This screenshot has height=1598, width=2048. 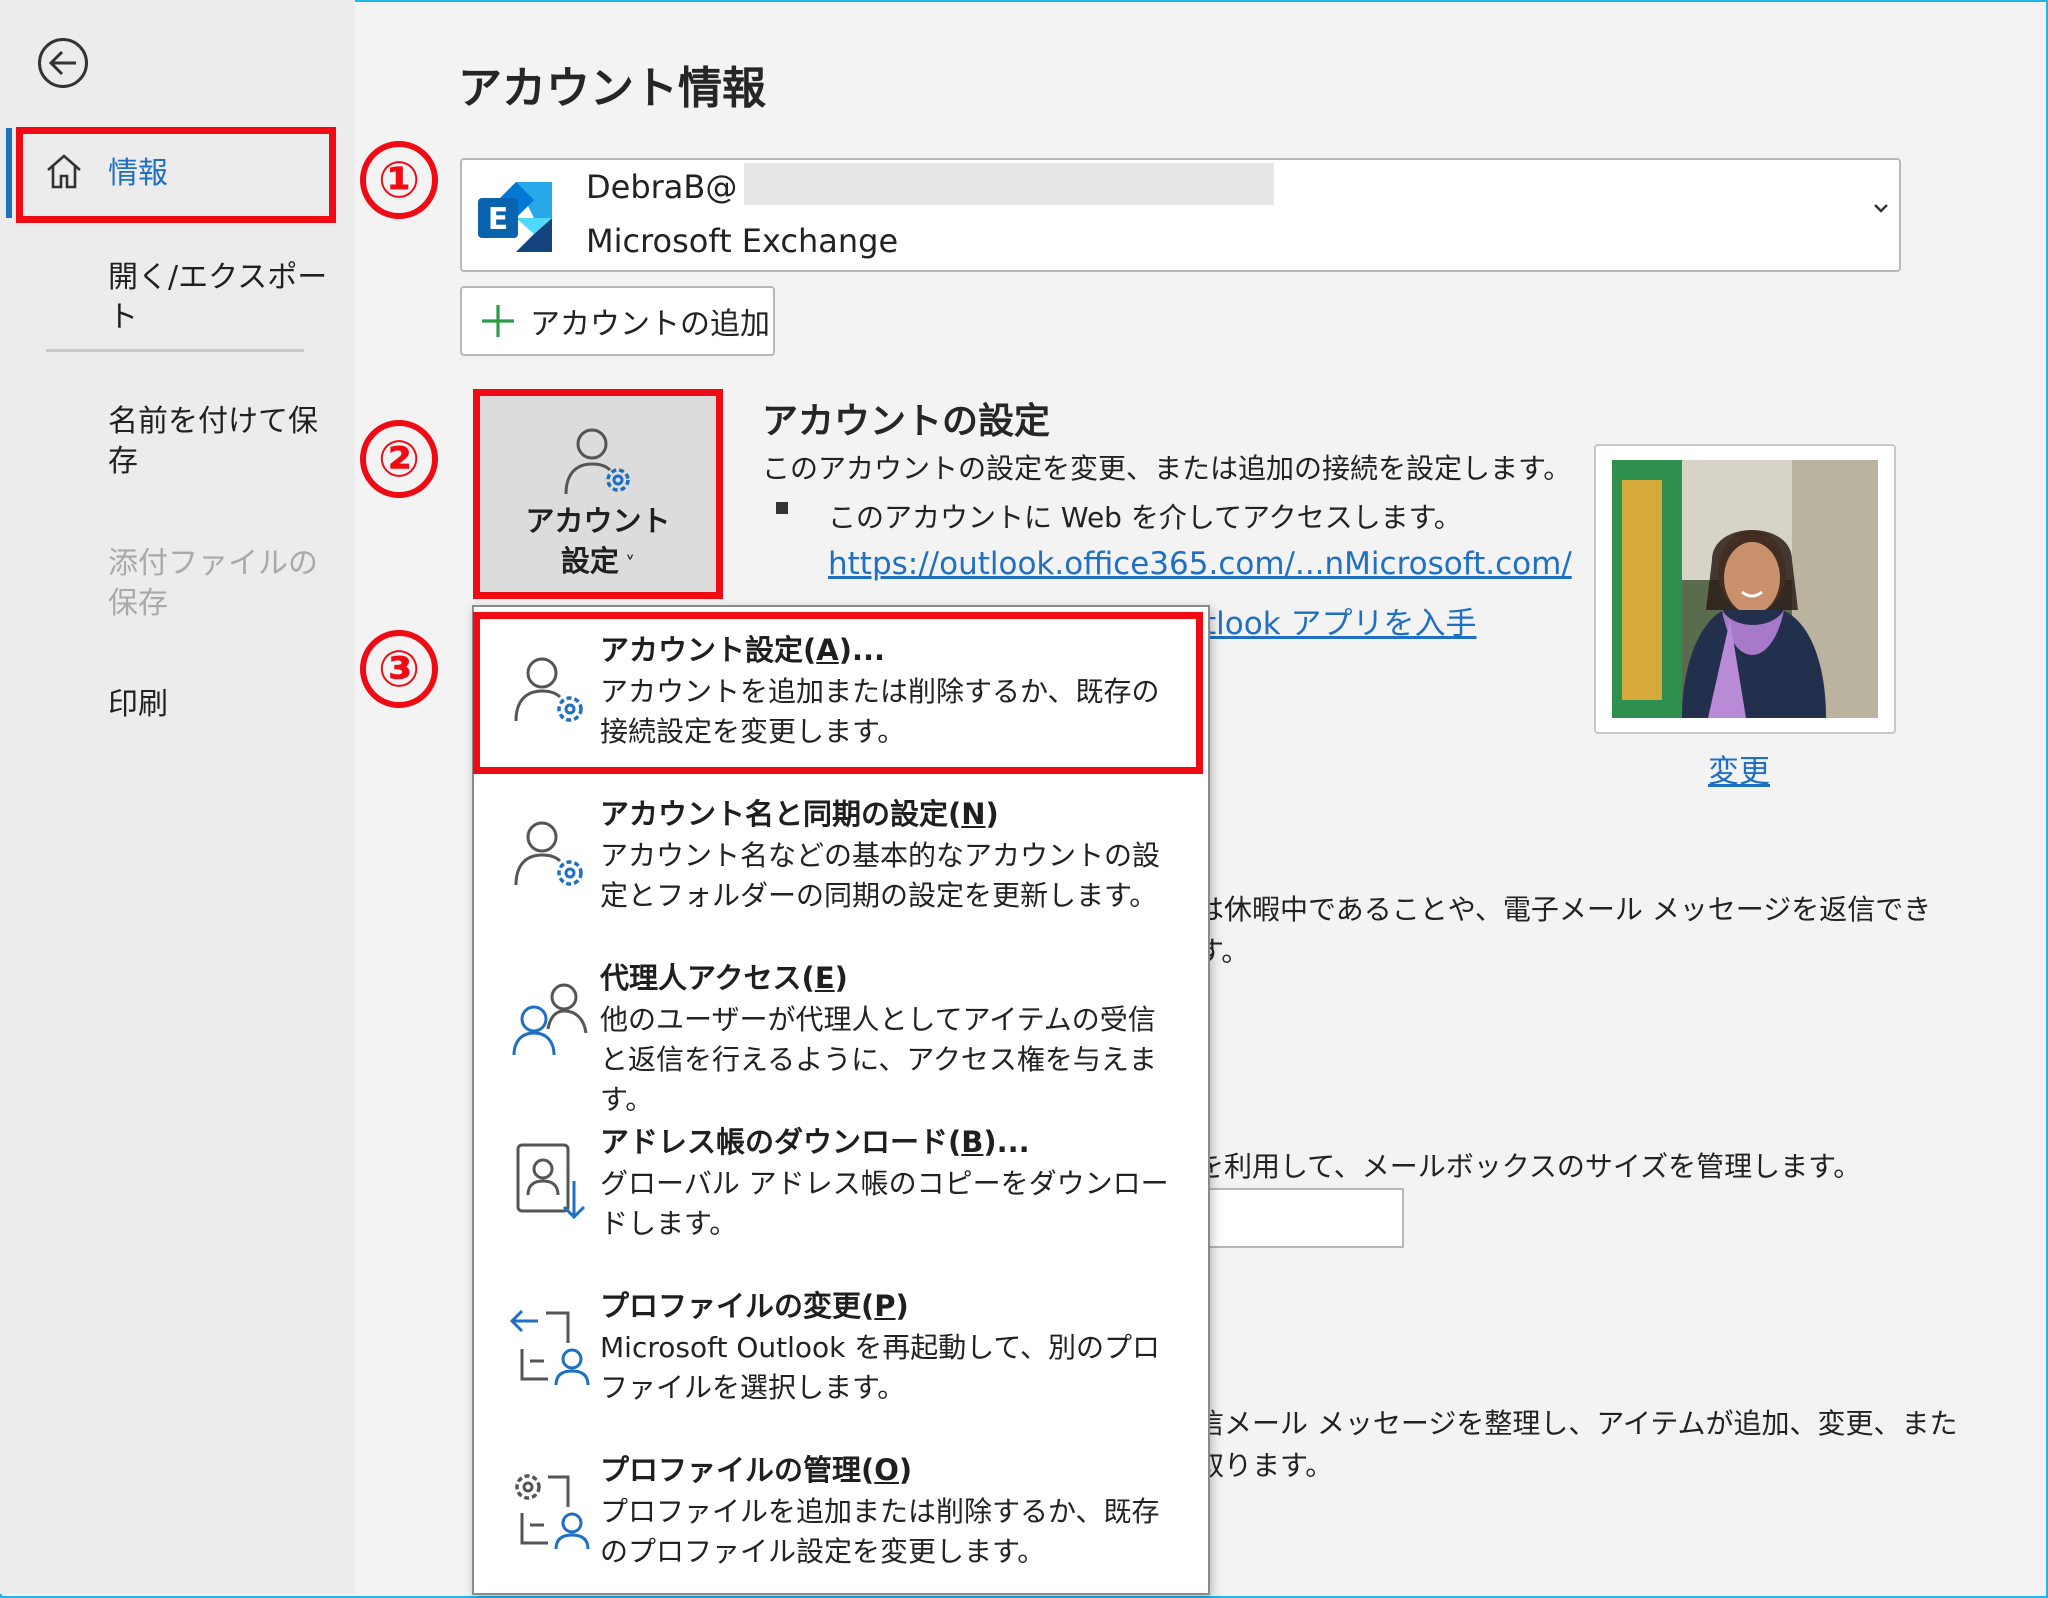 What do you see at coordinates (9, 173) in the screenshot?
I see `nav-selection-indicator` at bounding box center [9, 173].